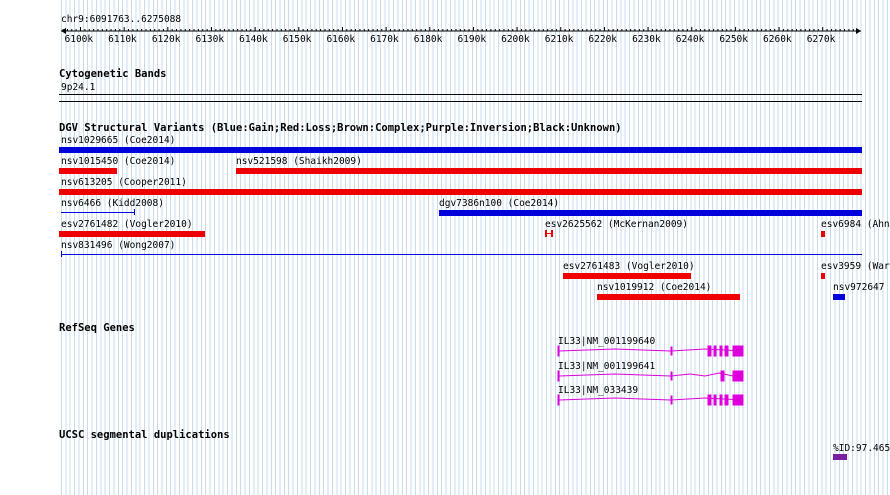 This screenshot has height=495, width=890. Describe the element at coordinates (861, 448) in the screenshot. I see `segdup-label: %ID:97.465` at that location.